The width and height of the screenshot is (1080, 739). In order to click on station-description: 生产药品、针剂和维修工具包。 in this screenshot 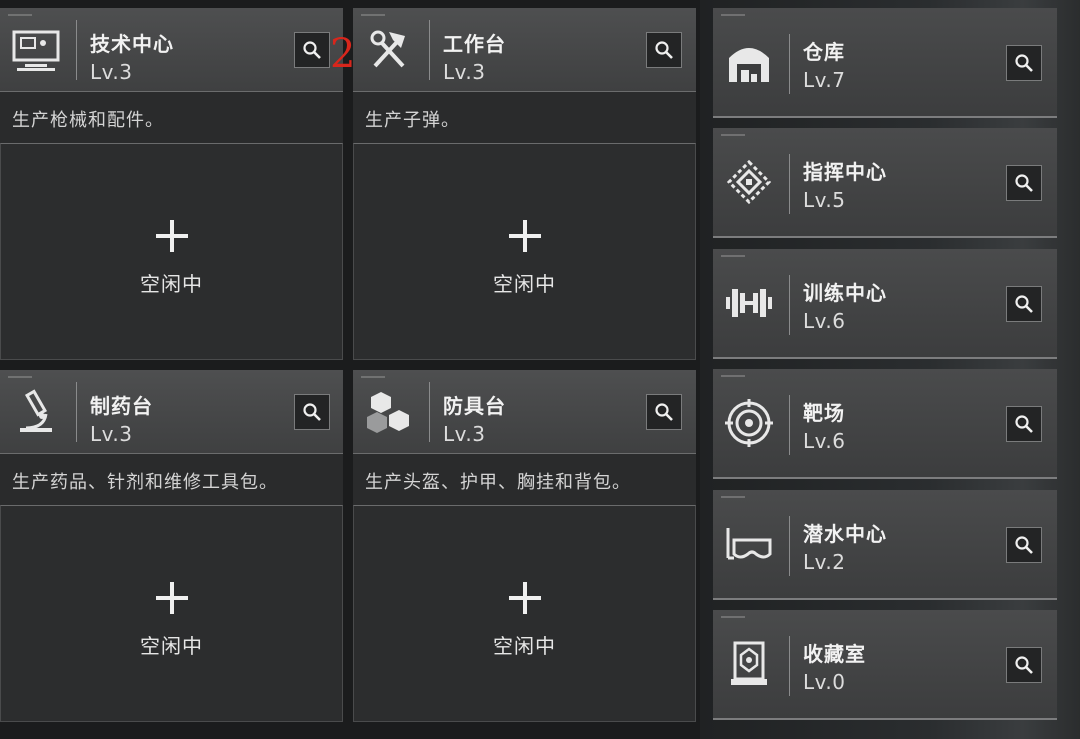, I will do `click(145, 482)`.